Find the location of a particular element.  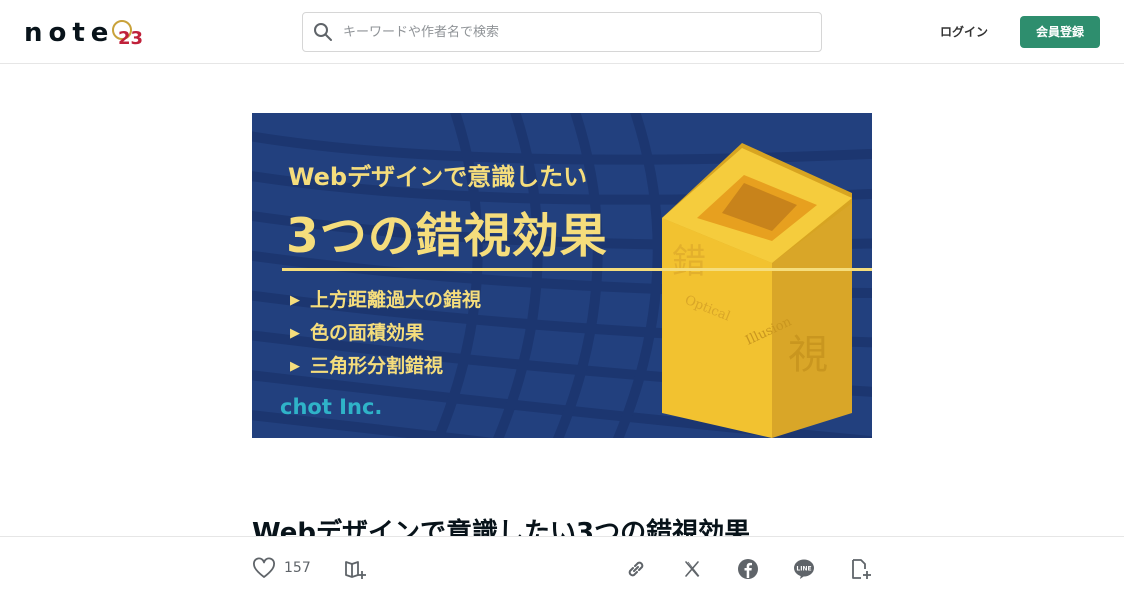

banner-title: 3つの錯視効果 is located at coordinates (447, 236).